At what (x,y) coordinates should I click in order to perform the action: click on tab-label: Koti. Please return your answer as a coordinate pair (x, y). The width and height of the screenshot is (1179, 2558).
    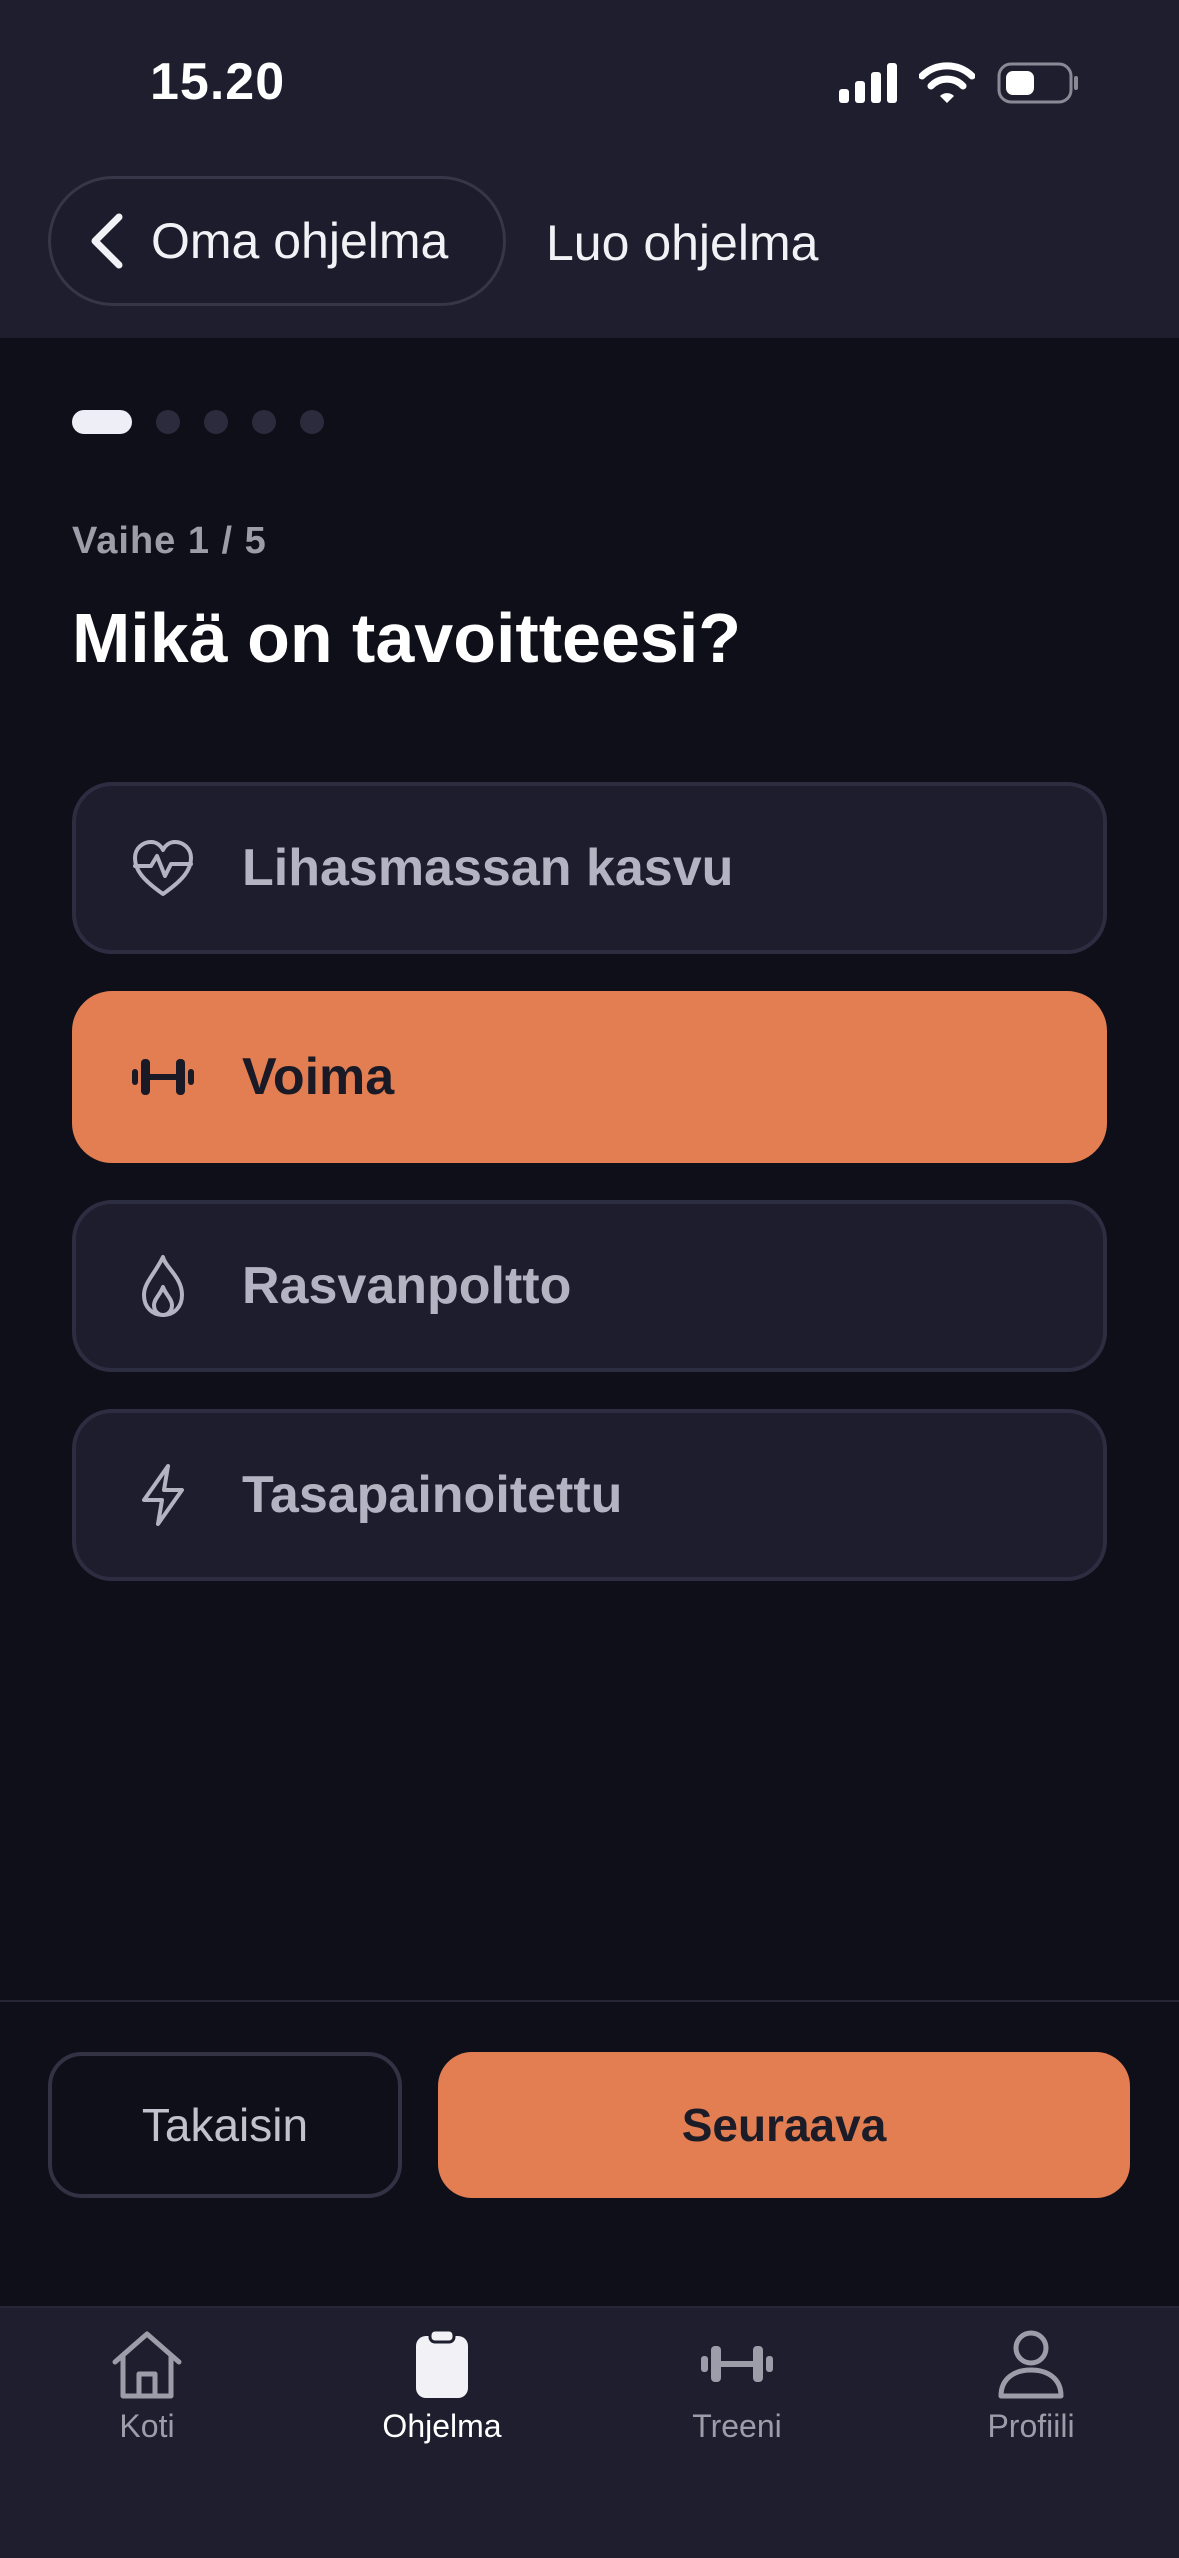
    Looking at the image, I should click on (147, 2426).